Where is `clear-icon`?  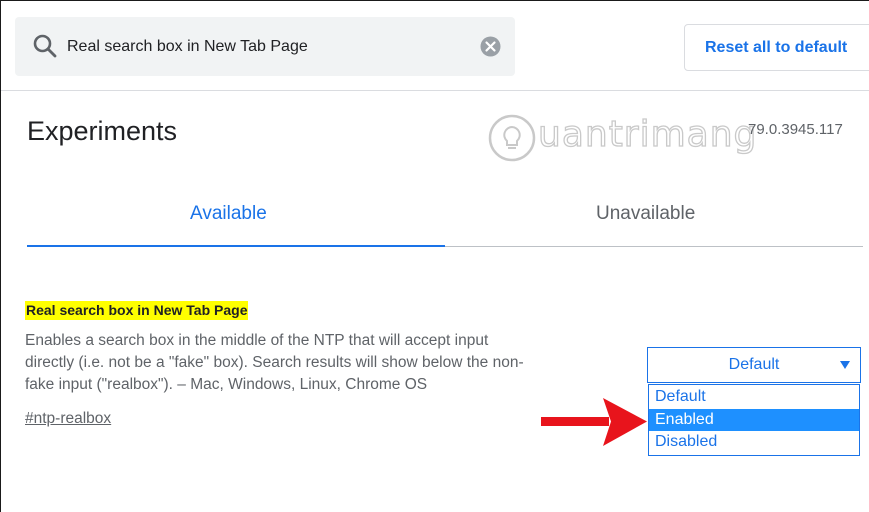 clear-icon is located at coordinates (490, 46).